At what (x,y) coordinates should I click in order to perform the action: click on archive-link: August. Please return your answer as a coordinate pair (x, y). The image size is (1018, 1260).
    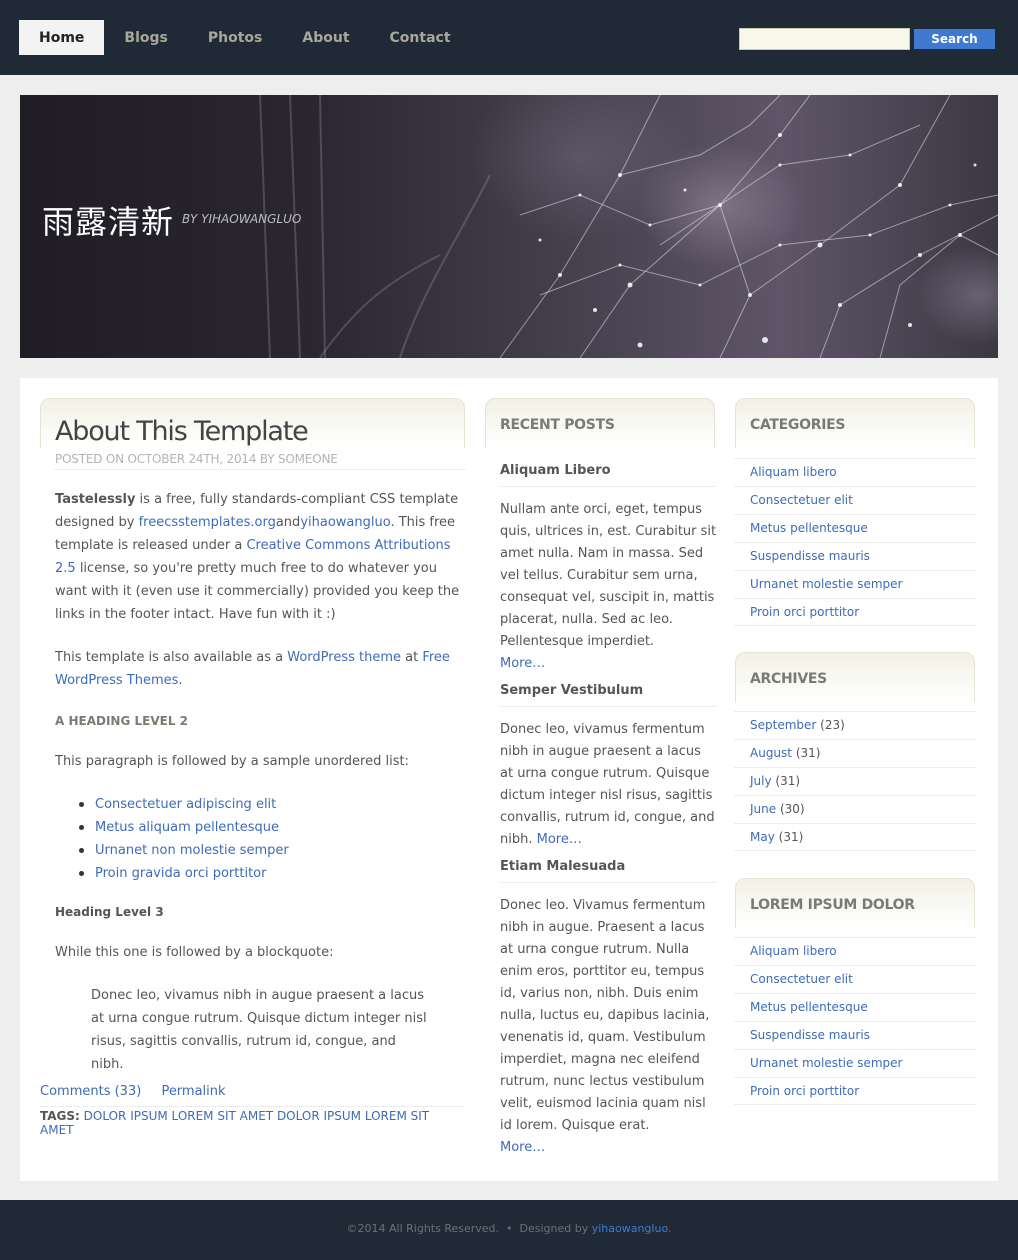
    Looking at the image, I should click on (771, 753).